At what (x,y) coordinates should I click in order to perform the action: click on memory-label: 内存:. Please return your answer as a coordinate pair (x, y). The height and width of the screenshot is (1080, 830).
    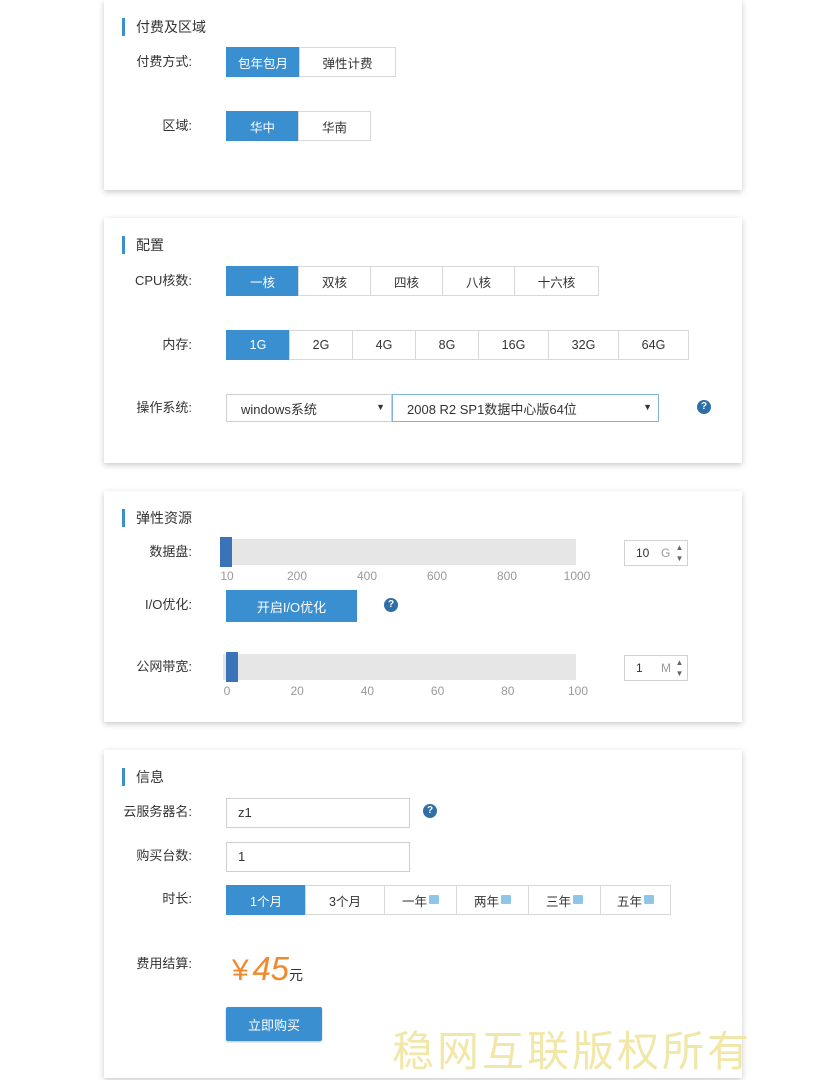
    Looking at the image, I should click on (177, 344).